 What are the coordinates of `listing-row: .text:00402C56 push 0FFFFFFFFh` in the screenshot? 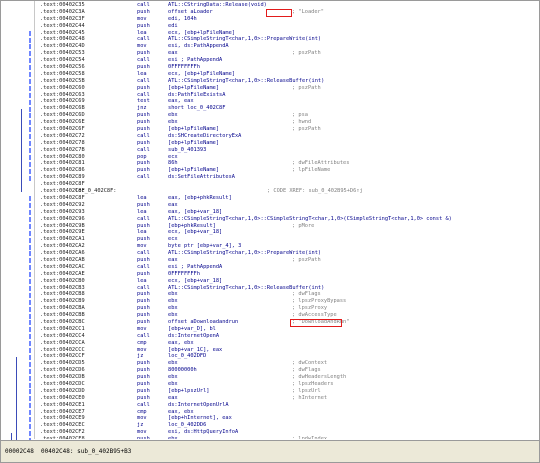 It's located at (288, 67).